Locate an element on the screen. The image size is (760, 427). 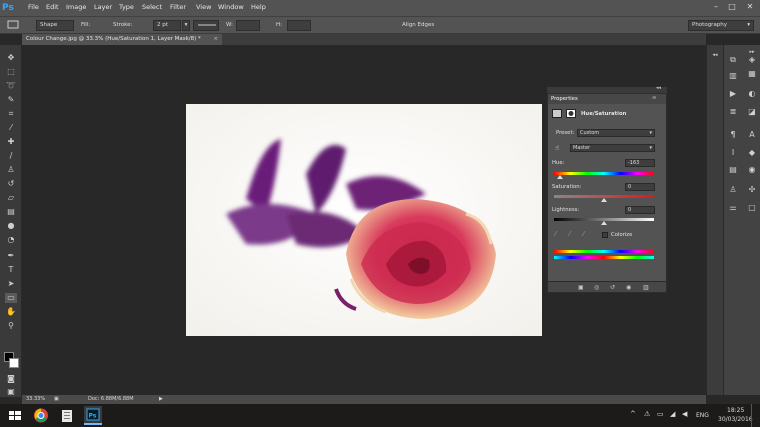
hue-slider-thumb is located at coordinates (560, 177).